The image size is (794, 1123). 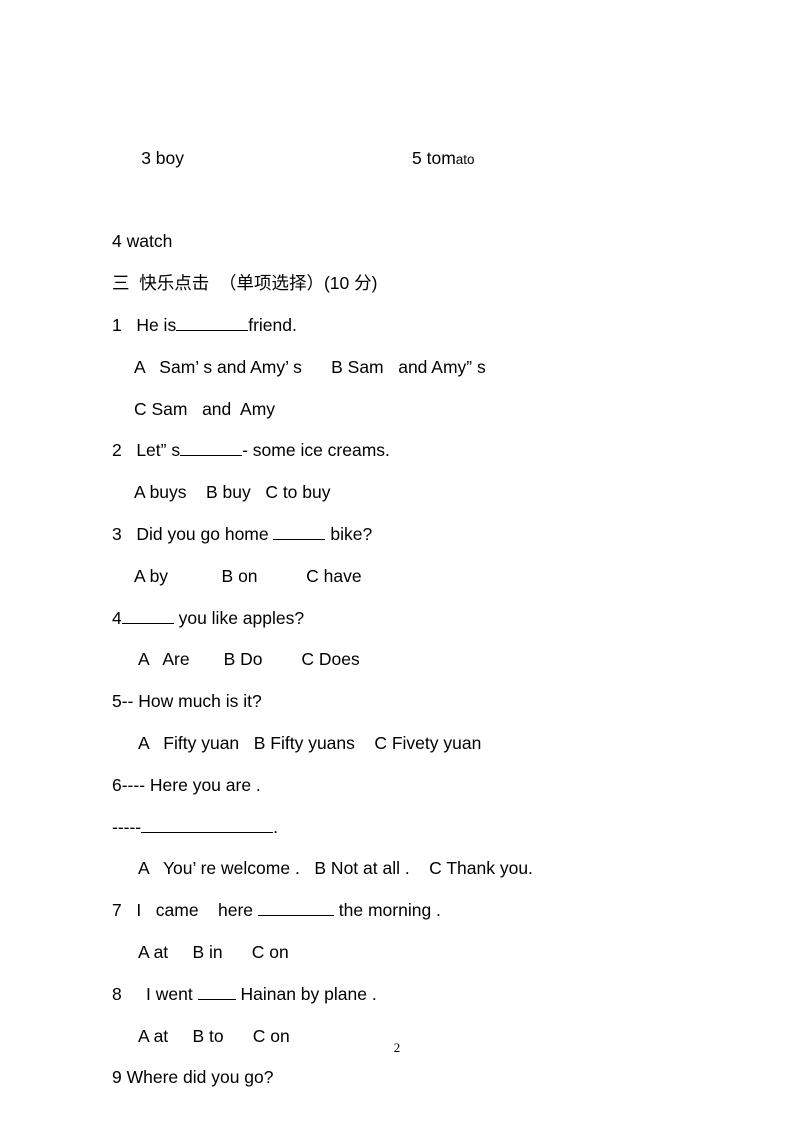 What do you see at coordinates (316, 450) in the screenshot?
I see `question-2-stem-after: - some ice creams.` at bounding box center [316, 450].